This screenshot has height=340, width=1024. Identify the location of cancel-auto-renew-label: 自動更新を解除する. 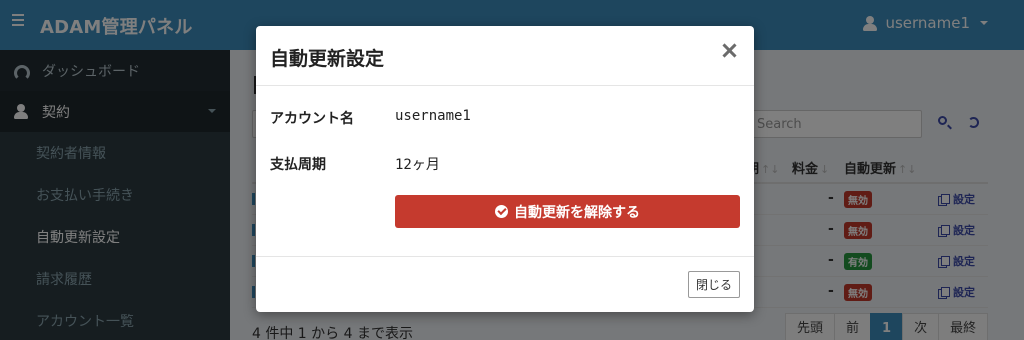
(577, 212).